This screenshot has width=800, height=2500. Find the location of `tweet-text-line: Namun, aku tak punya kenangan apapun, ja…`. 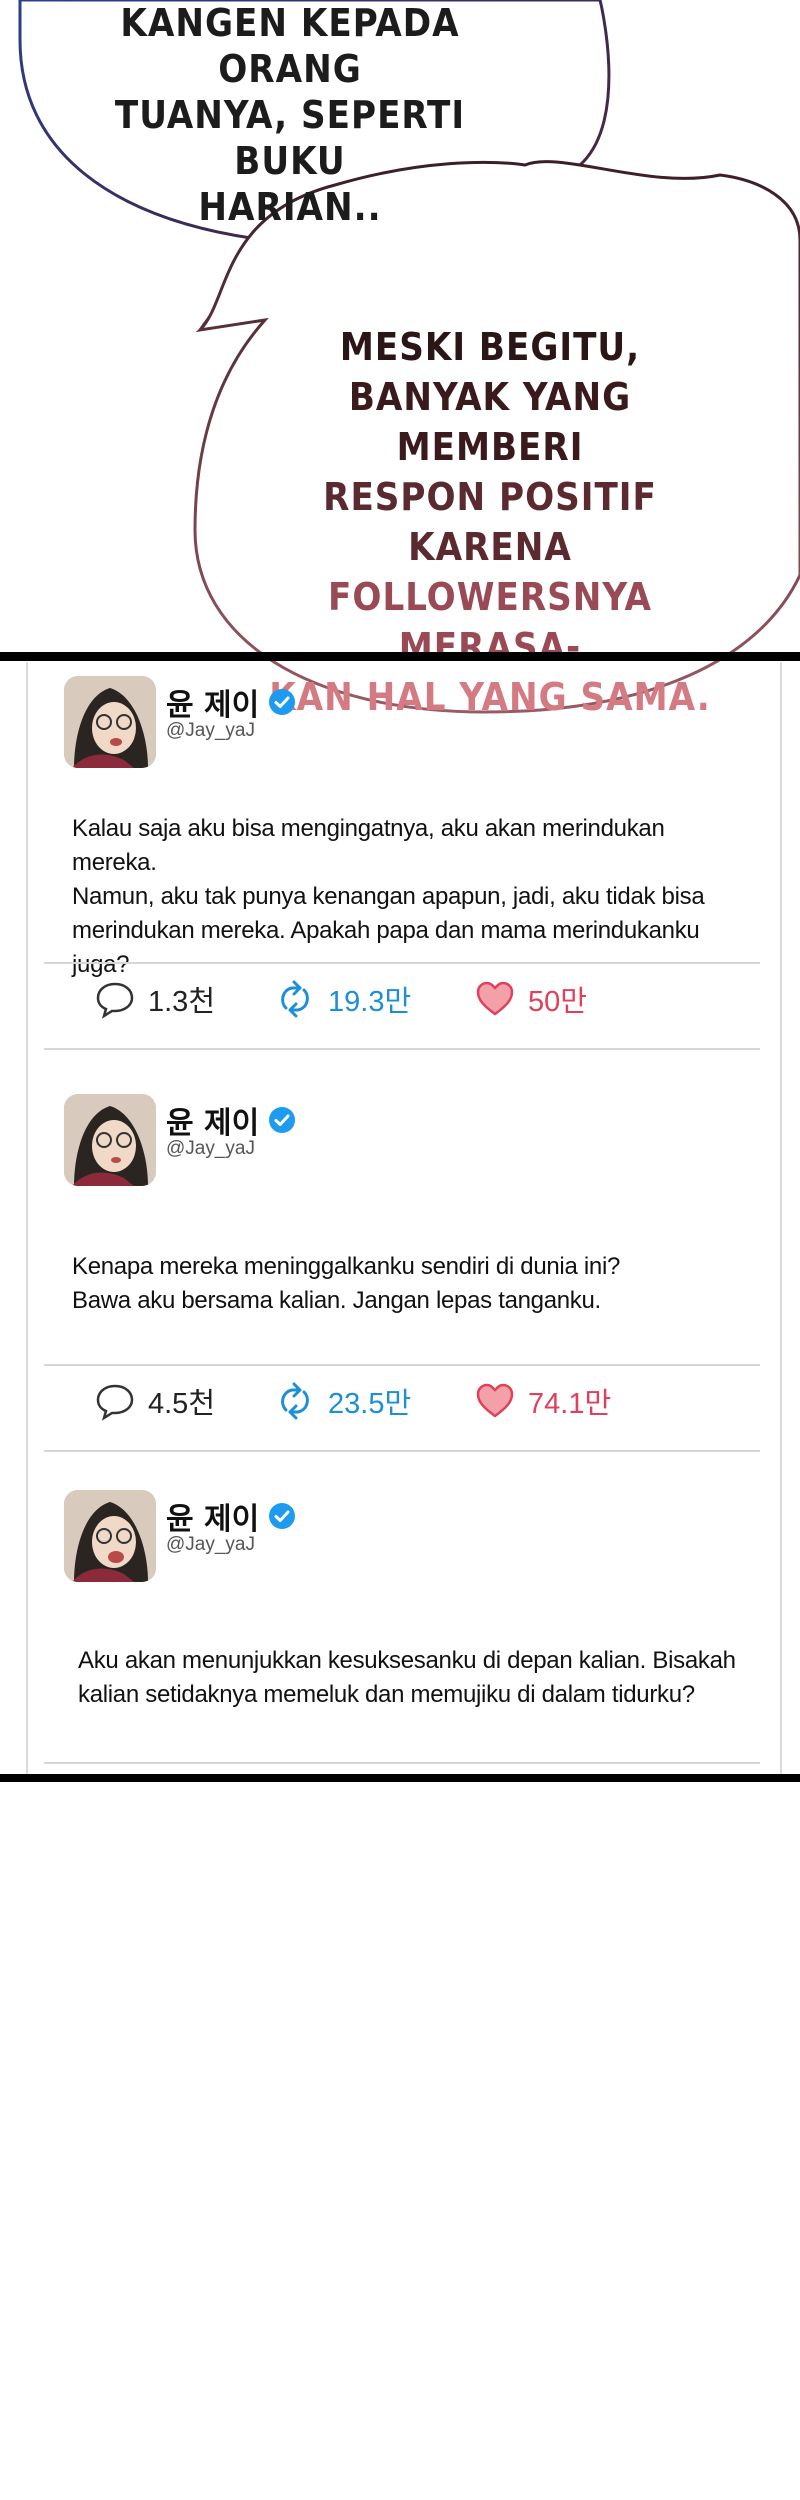

tweet-text-line: Namun, aku tak punya kenangan apapun, ja… is located at coordinates (388, 896).